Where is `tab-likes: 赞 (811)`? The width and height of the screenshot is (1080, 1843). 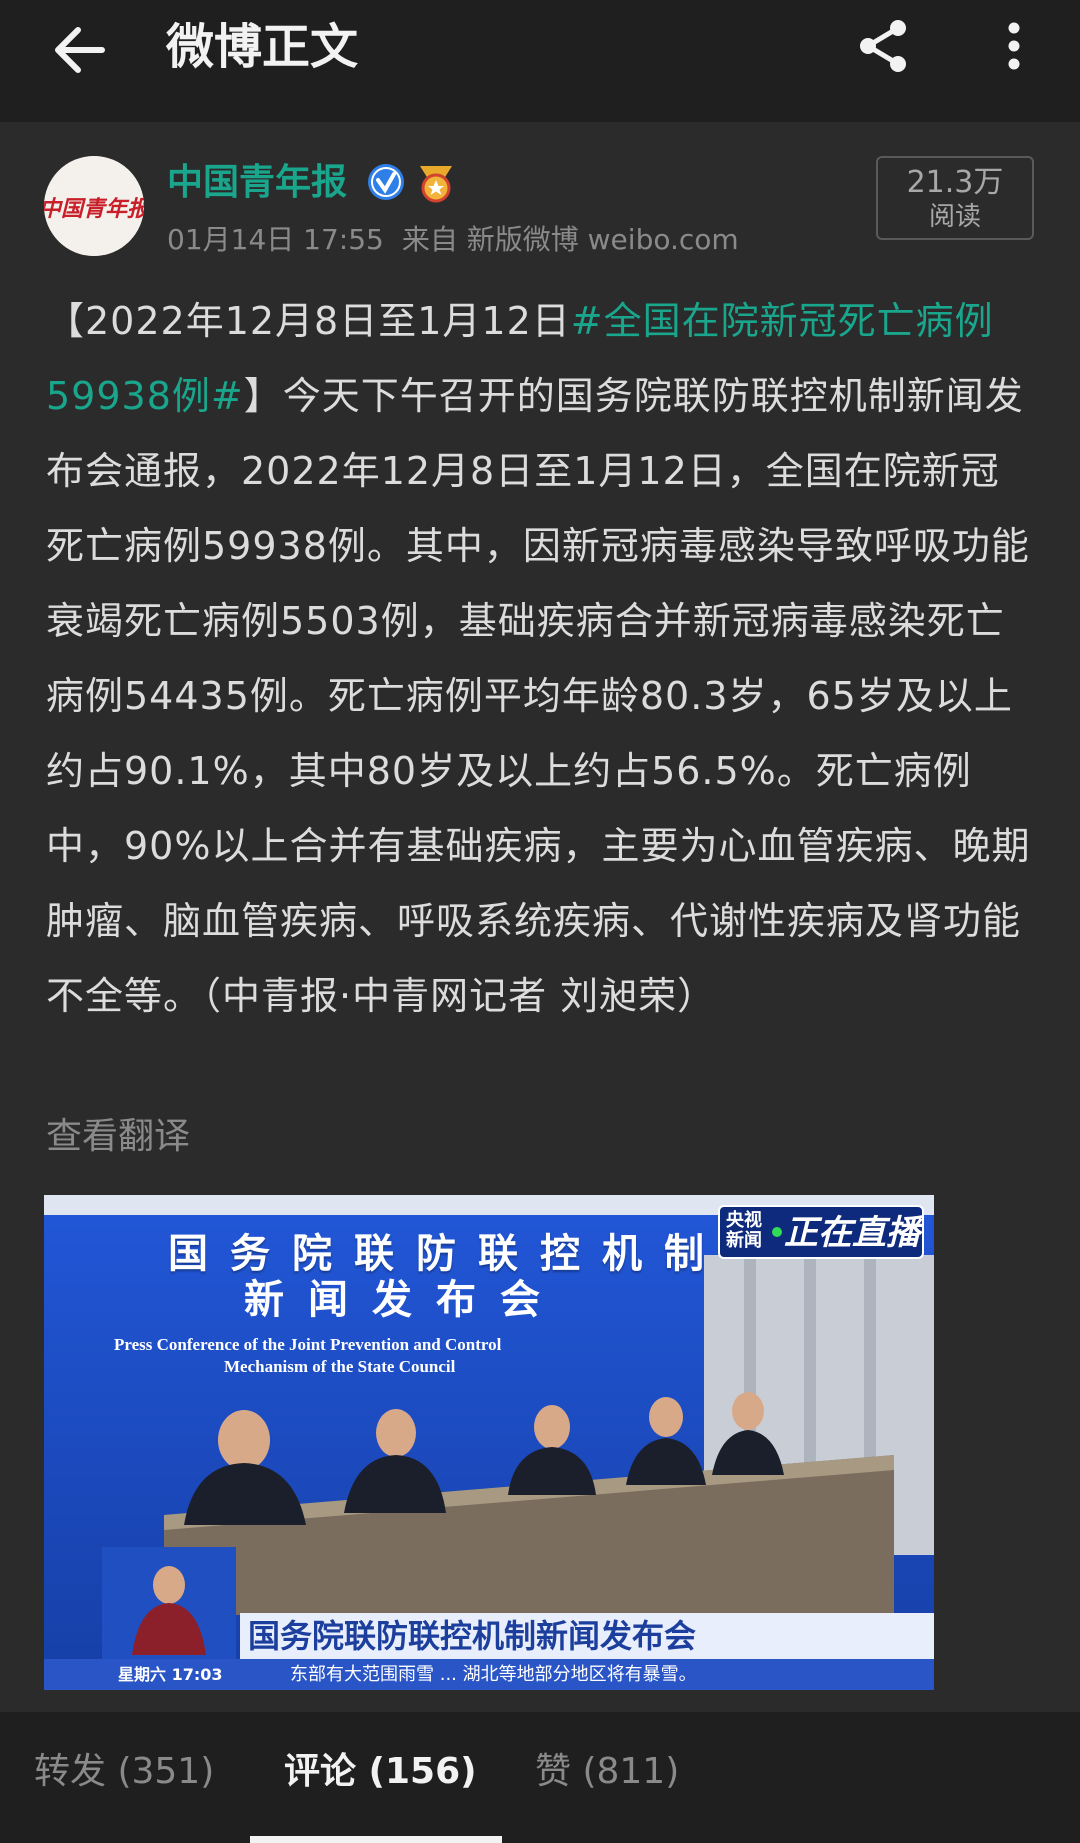 tab-likes: 赞 (811) is located at coordinates (607, 1772).